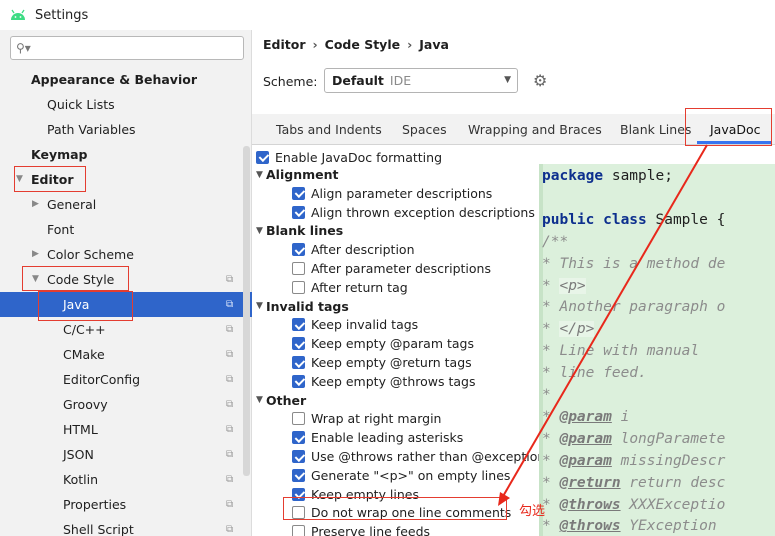 This screenshot has width=775, height=536. I want to click on tab-wrapping-and-braces: Wrapping and Braces, so click(535, 129).